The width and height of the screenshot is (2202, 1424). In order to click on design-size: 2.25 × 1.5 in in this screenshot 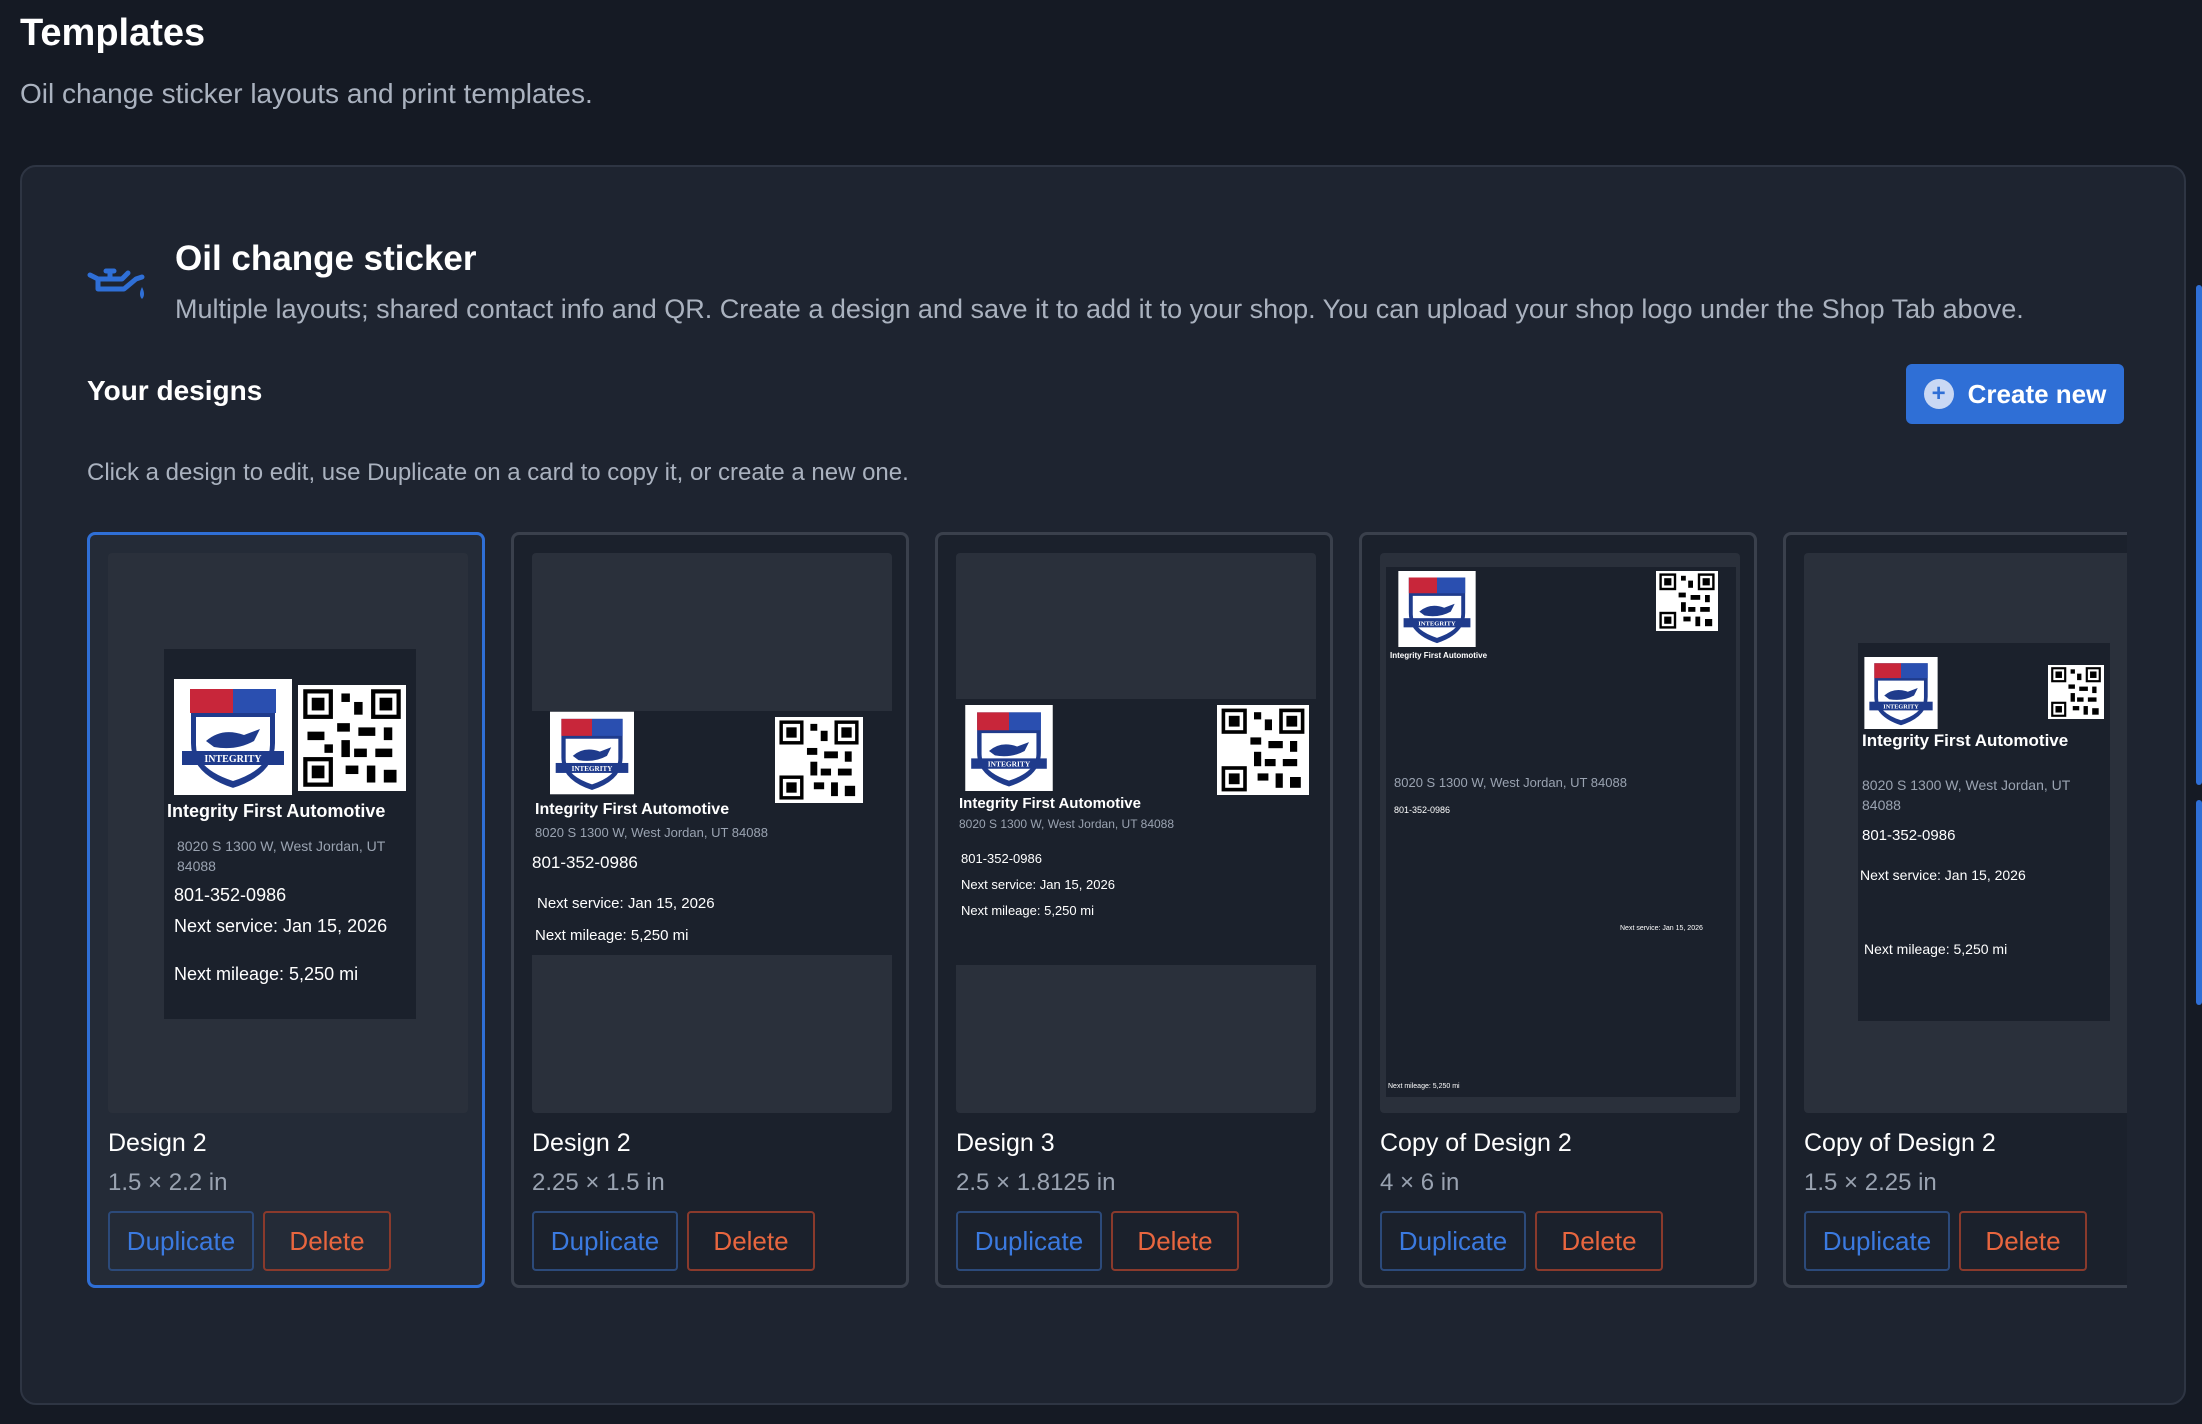, I will do `click(598, 1182)`.